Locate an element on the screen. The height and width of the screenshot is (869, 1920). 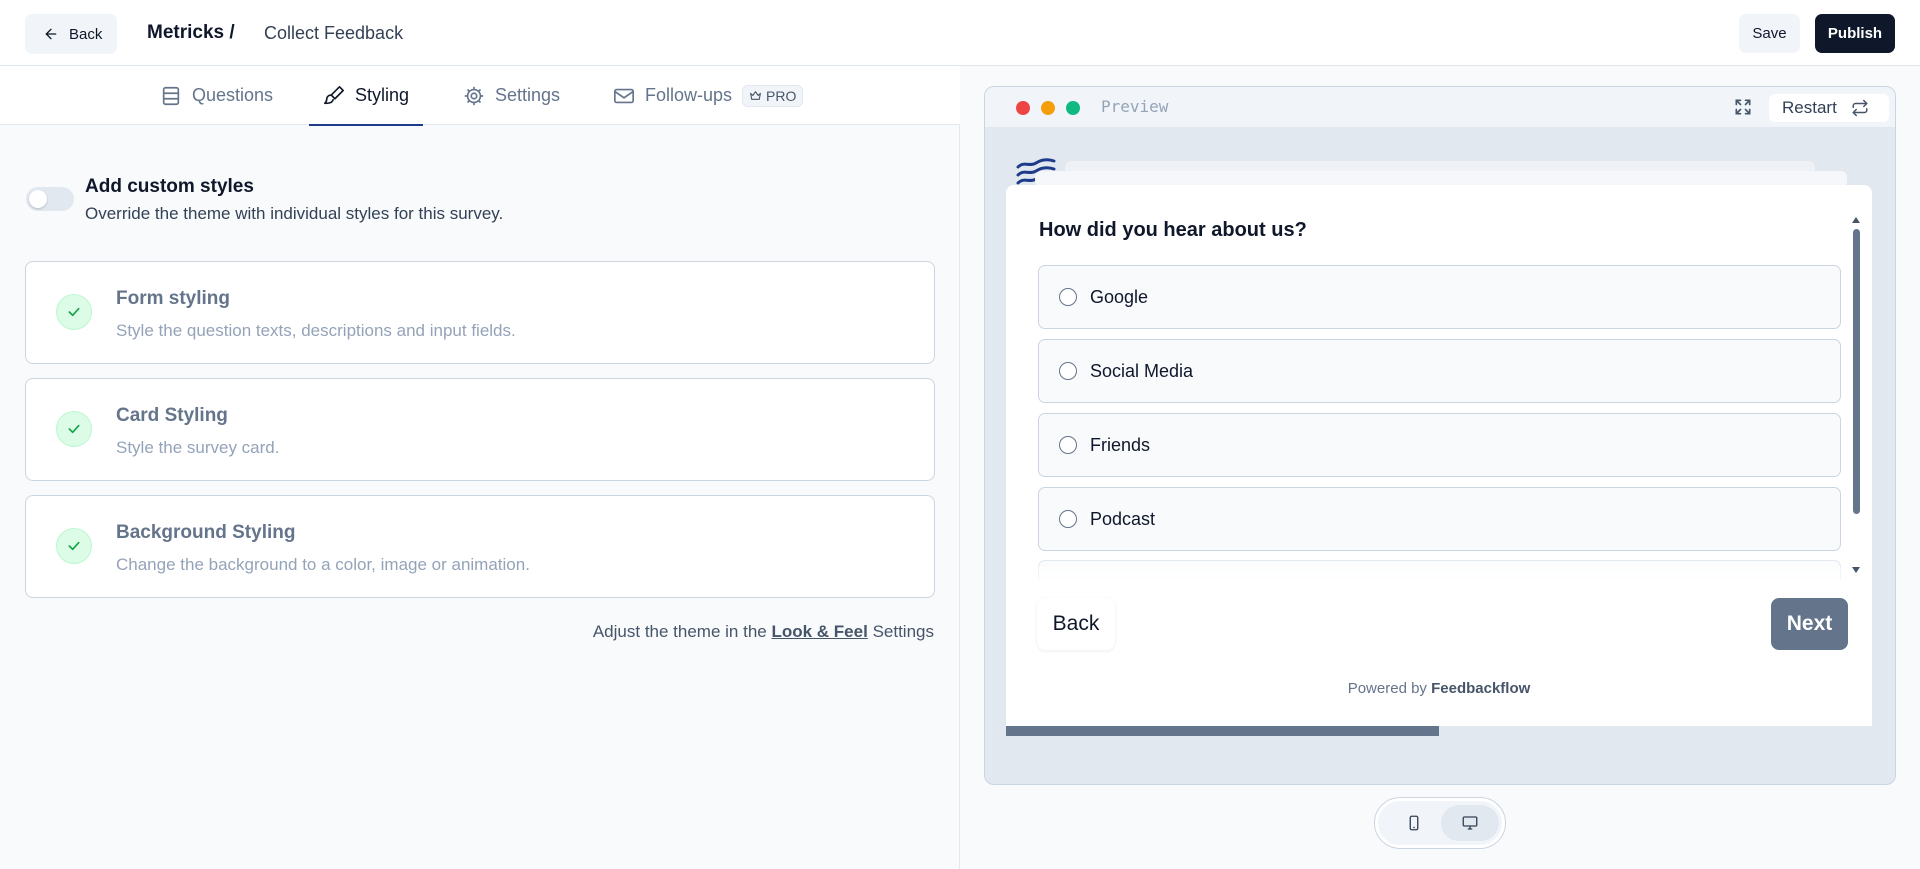
powered-by-prefix: Powered by is located at coordinates (1387, 688).